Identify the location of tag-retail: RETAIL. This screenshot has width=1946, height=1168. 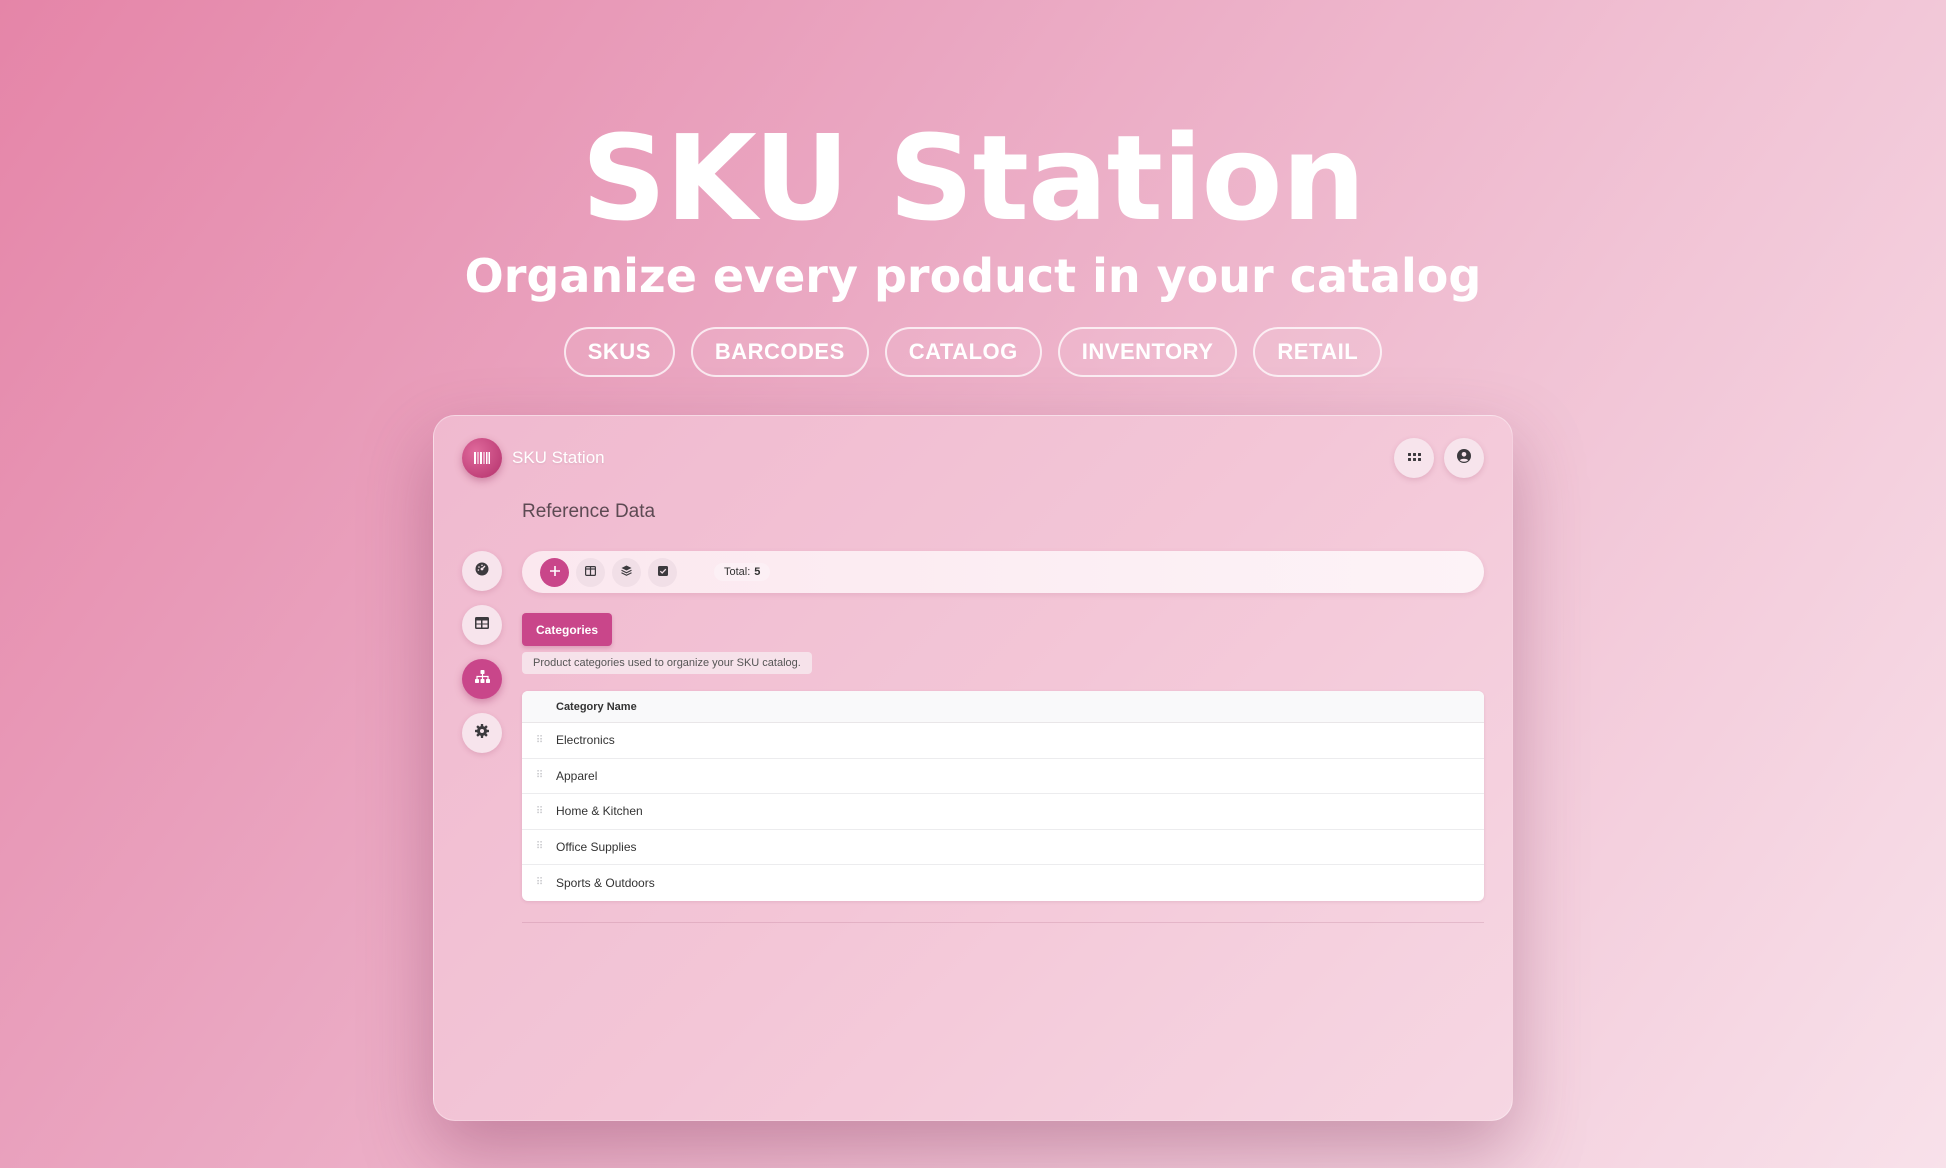
(1318, 352).